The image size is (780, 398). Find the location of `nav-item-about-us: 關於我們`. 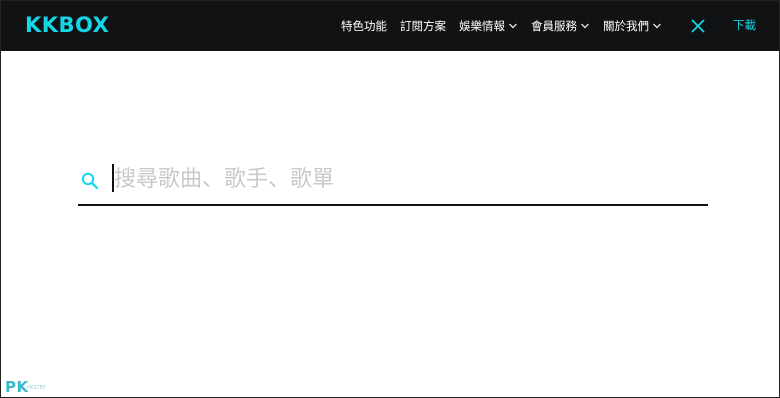

nav-item-about-us: 關於我們 is located at coordinates (632, 26).